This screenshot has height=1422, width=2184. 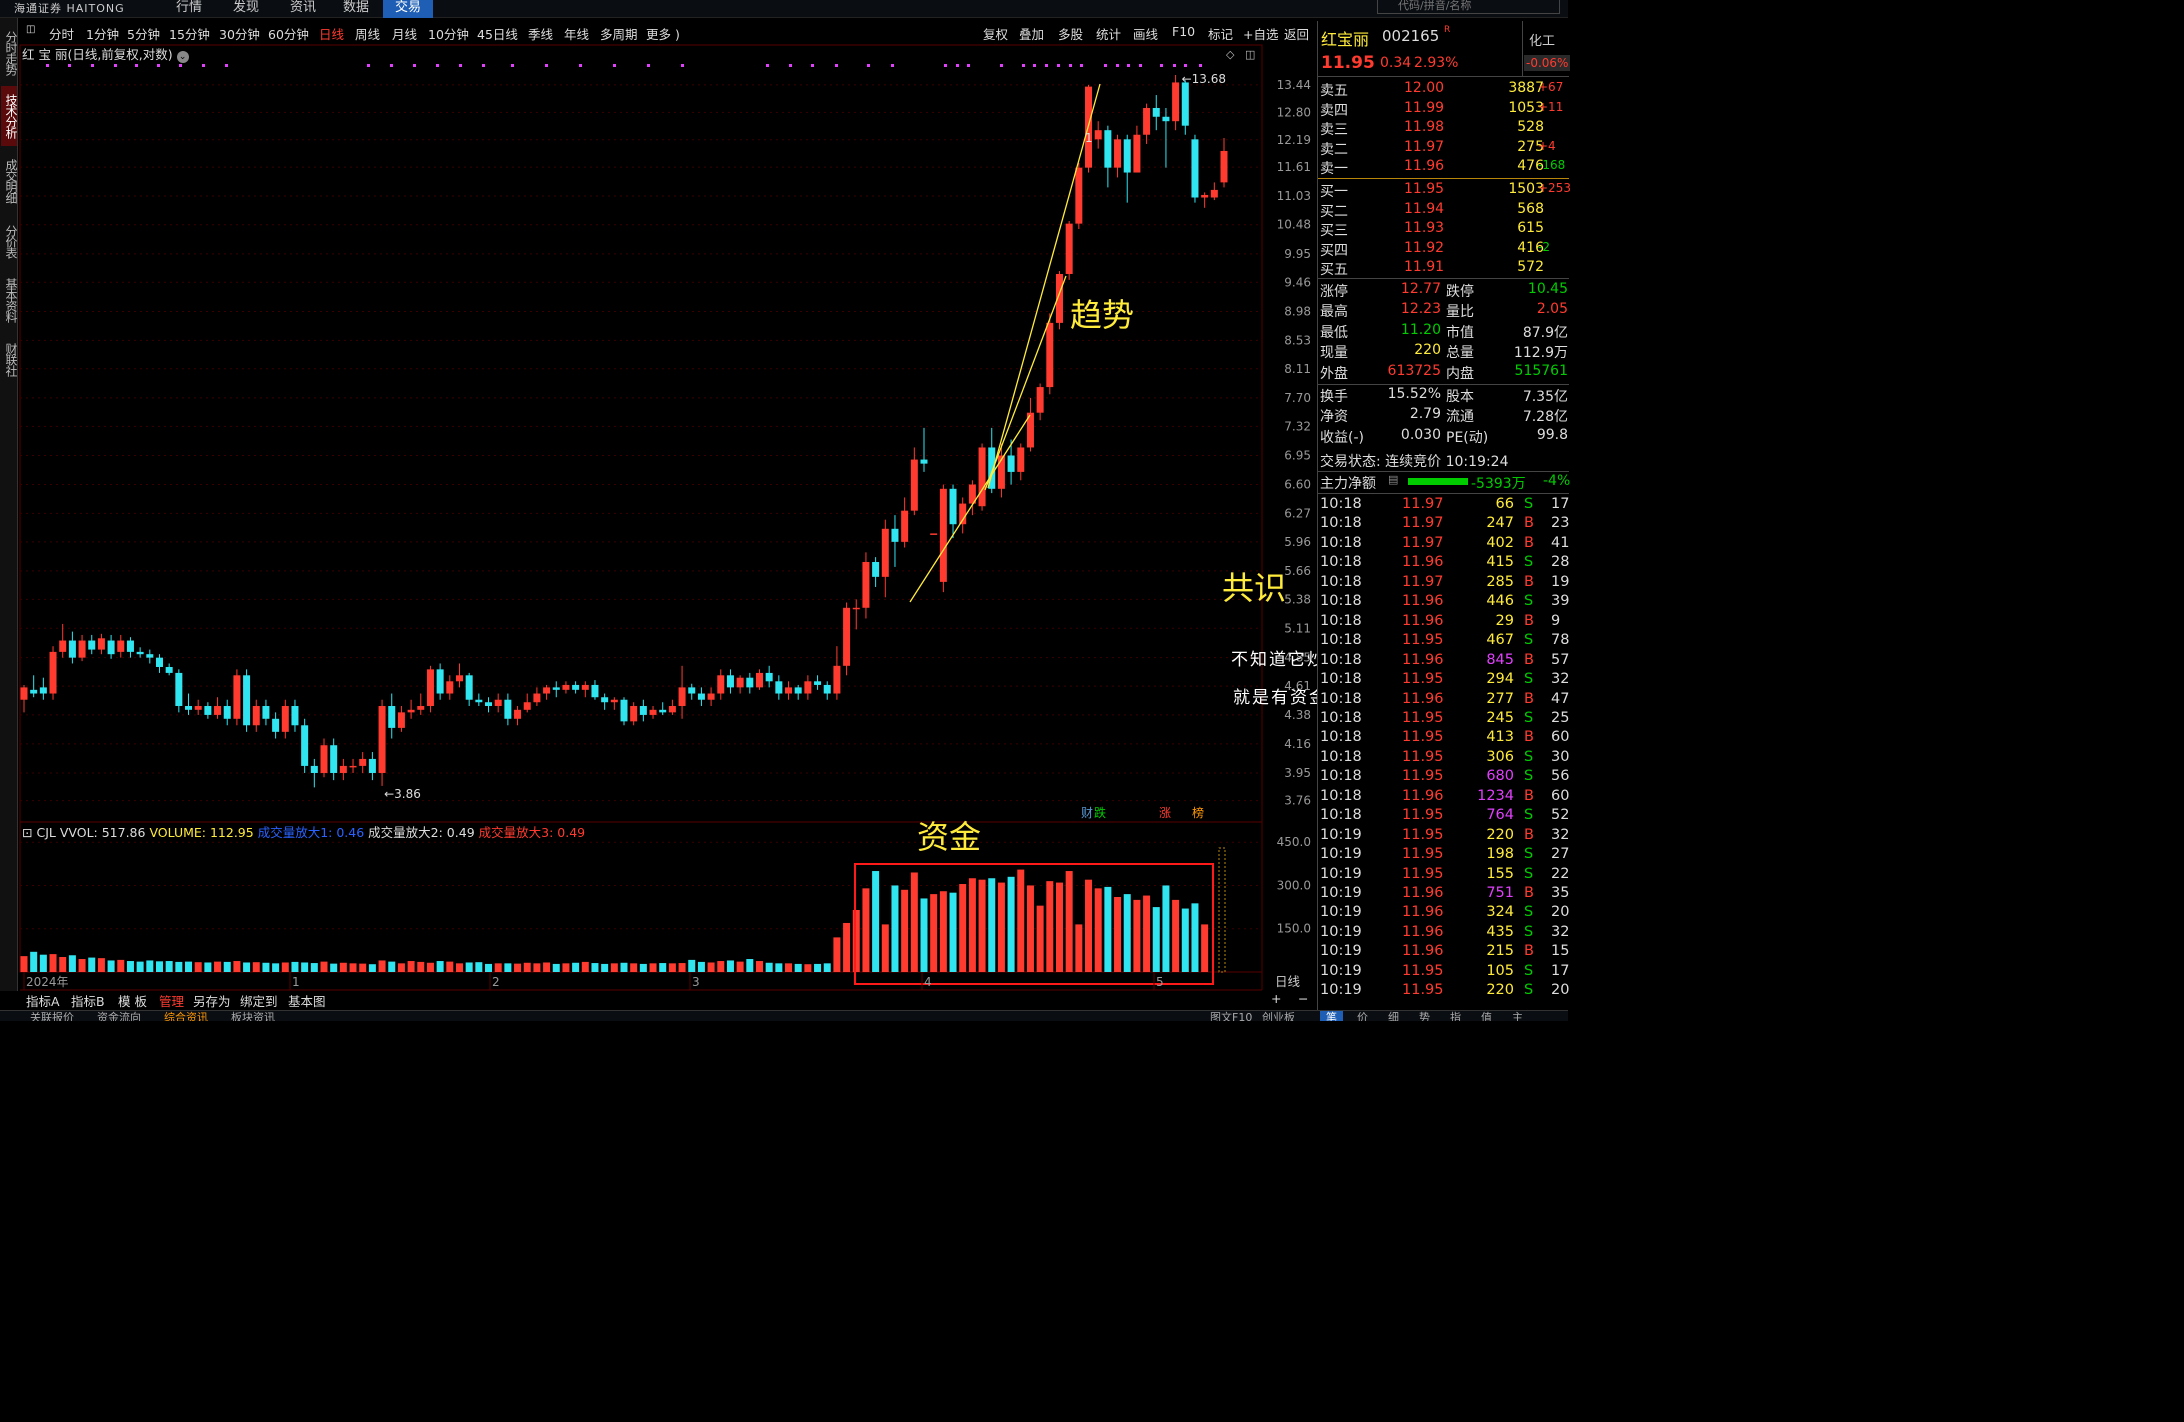 What do you see at coordinates (1560, 815) in the screenshot?
I see `tick-count: 52` at bounding box center [1560, 815].